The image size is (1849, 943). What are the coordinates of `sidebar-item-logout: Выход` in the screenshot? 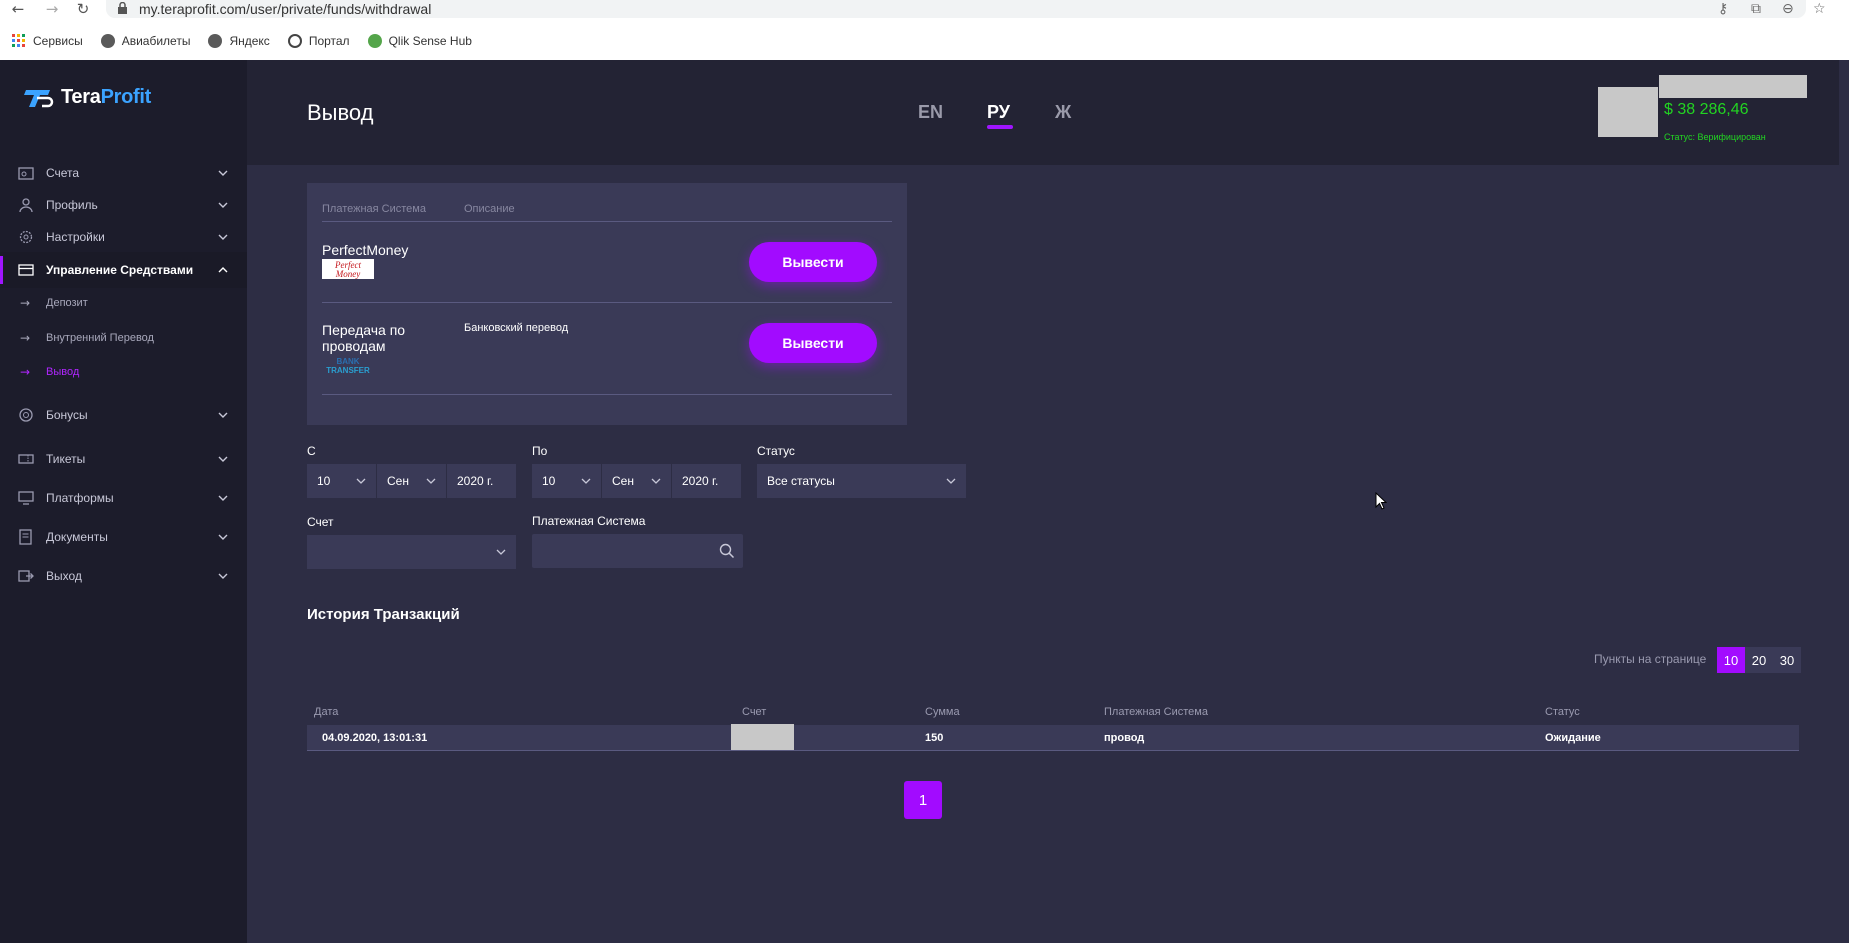 It's located at (123, 576).